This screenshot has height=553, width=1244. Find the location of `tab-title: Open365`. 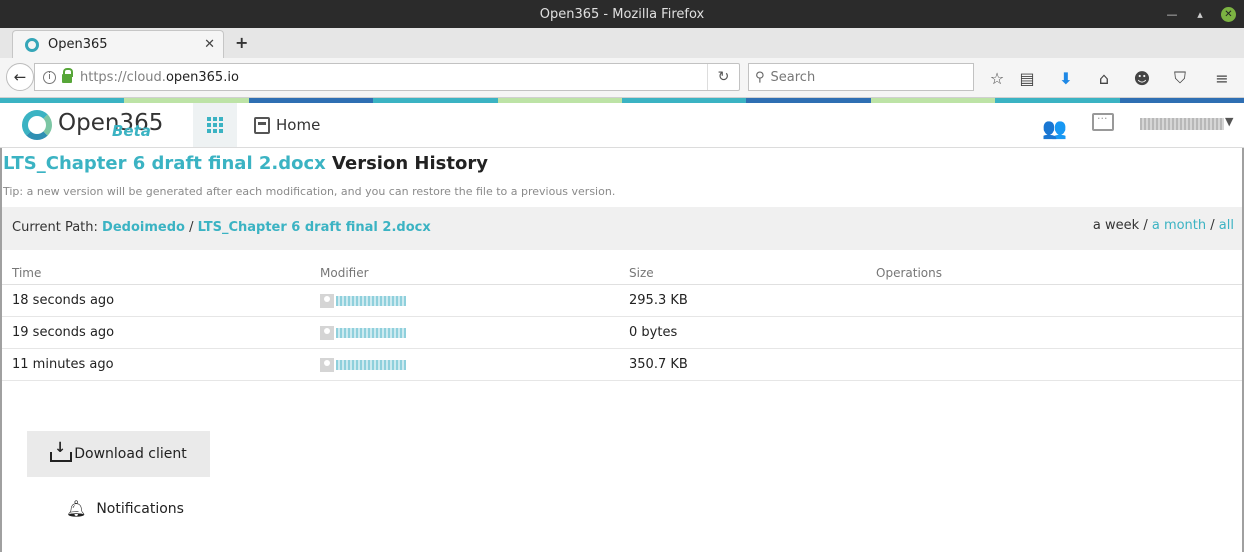

tab-title: Open365 is located at coordinates (78, 44).